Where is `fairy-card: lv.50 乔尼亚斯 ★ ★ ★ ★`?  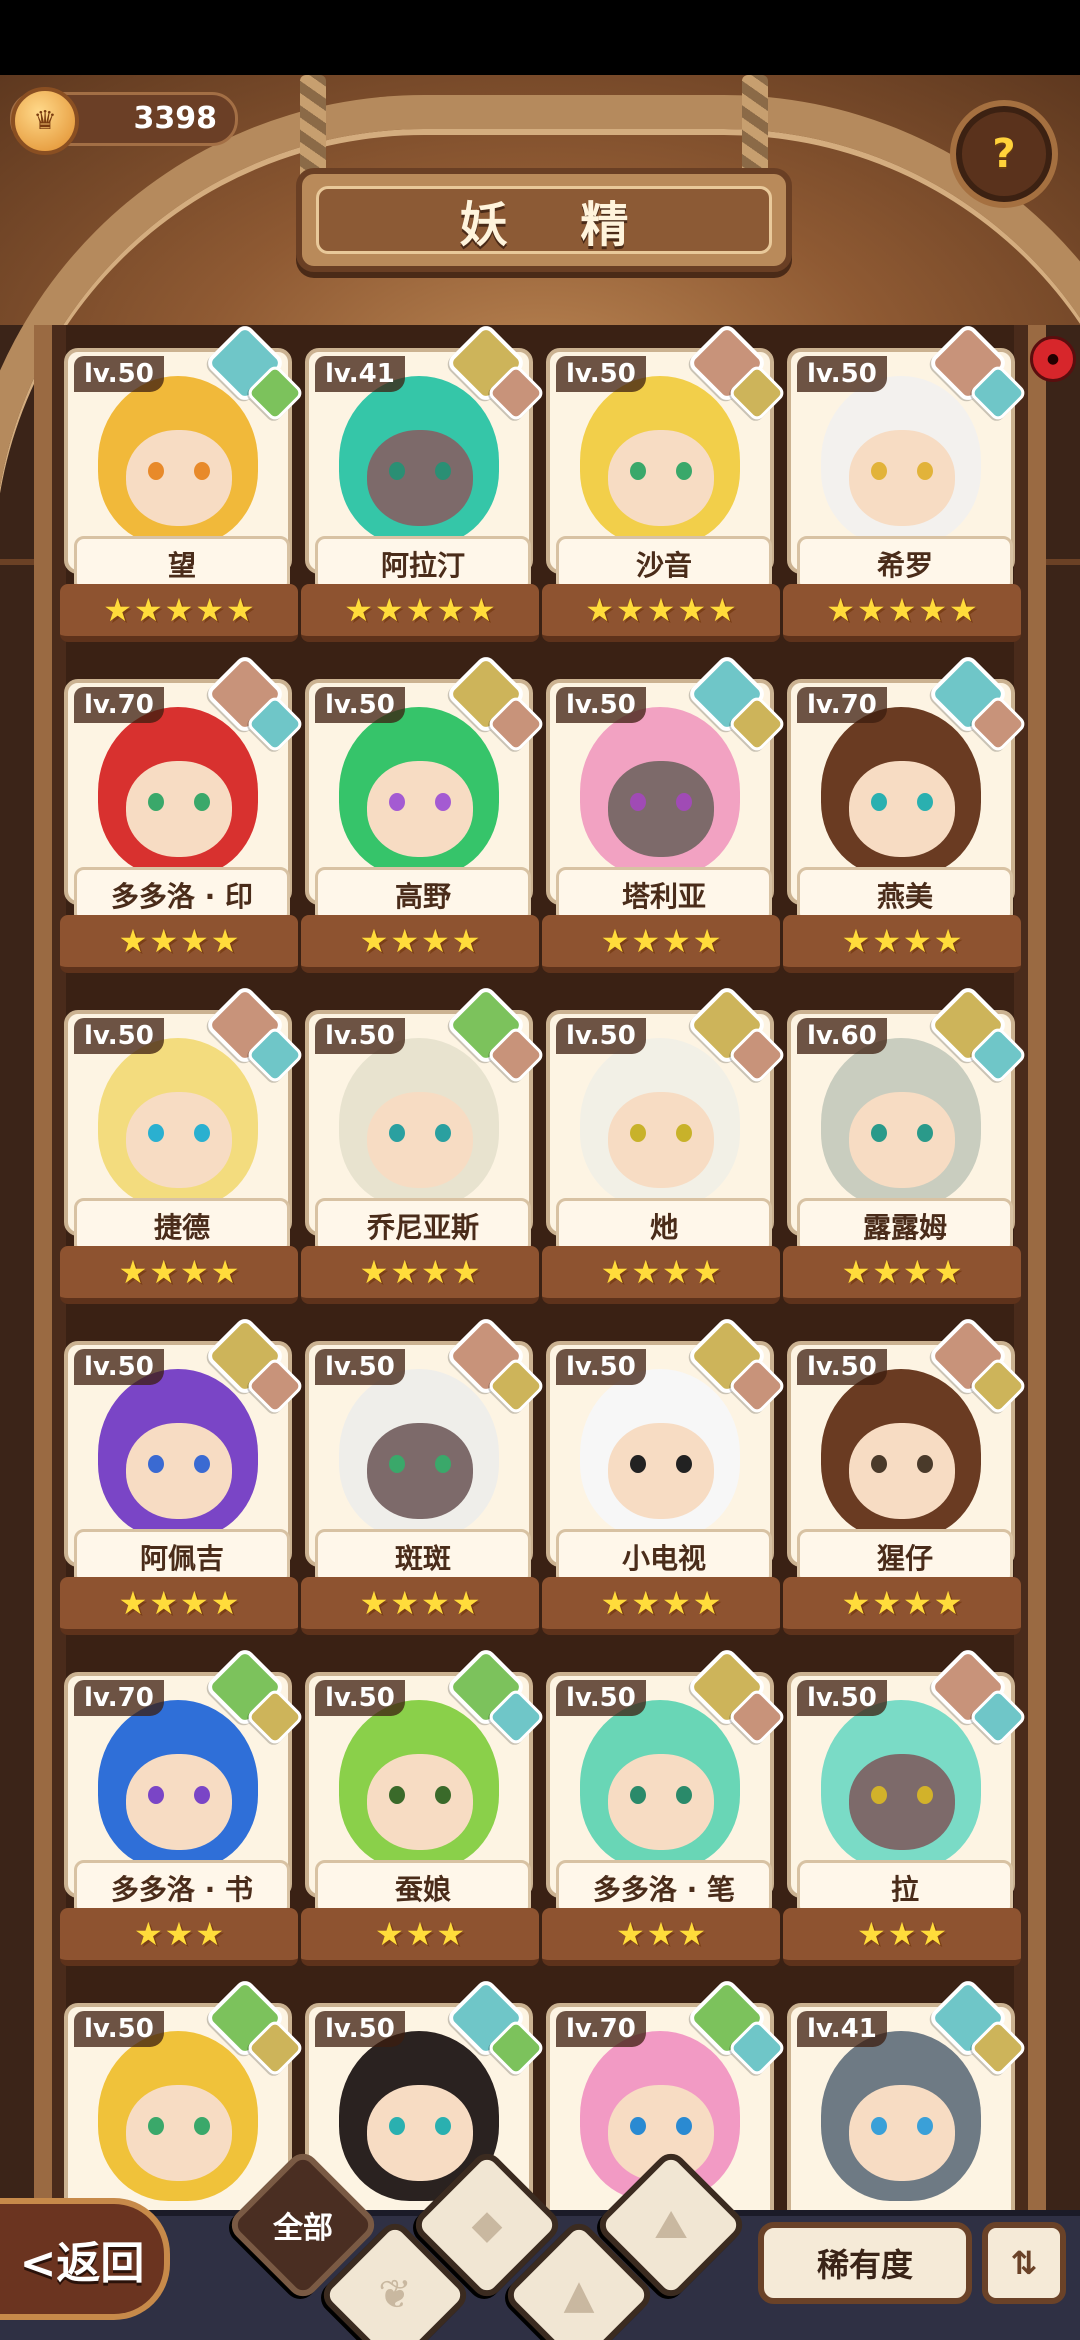 fairy-card: lv.50 乔尼亚斯 ★ ★ ★ ★ is located at coordinates (423, 1143).